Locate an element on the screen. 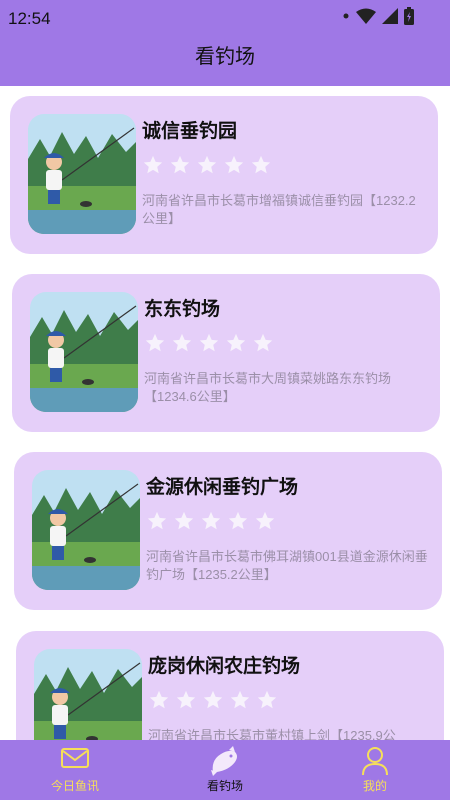 This screenshot has width=450, height=800. mail-icon is located at coordinates (75, 760).